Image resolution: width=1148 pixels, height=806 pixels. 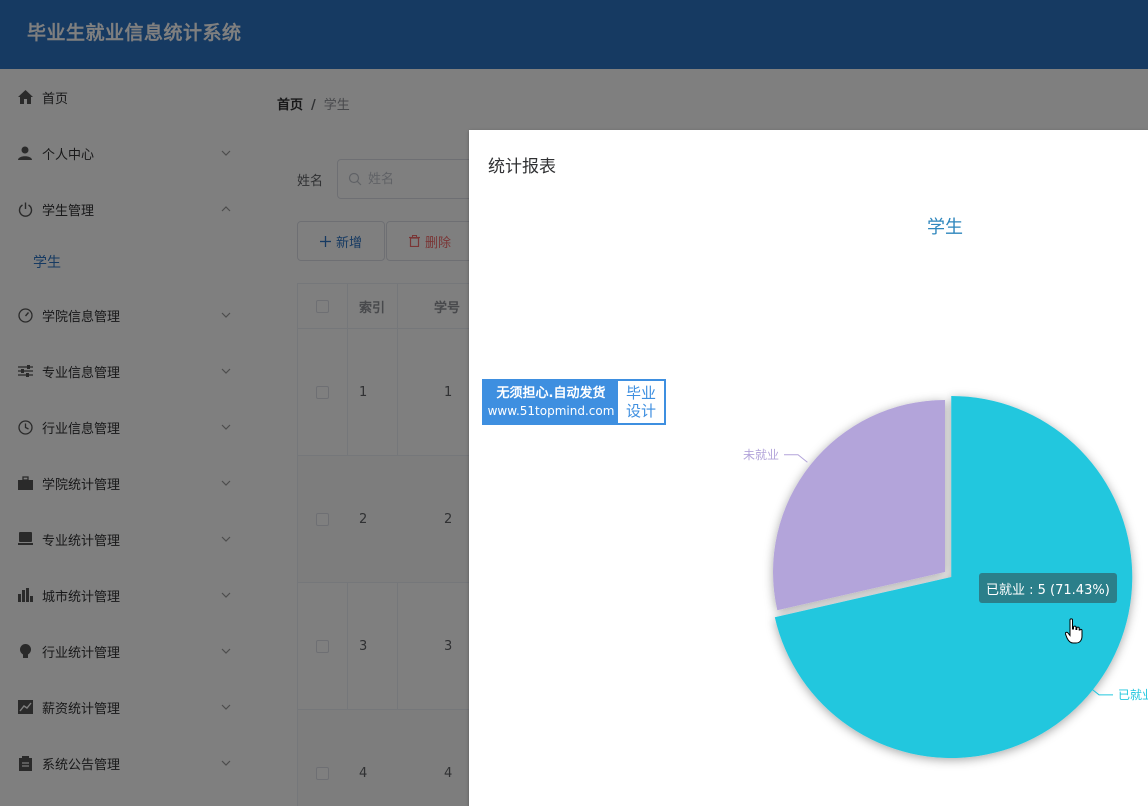 What do you see at coordinates (945, 227) in the screenshot?
I see `chart-title: 学生` at bounding box center [945, 227].